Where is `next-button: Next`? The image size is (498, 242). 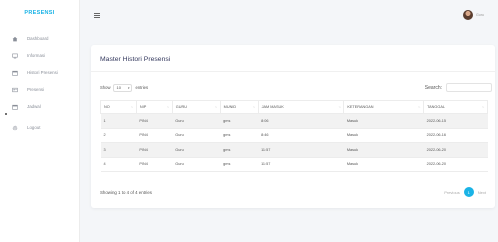
next-button: Next is located at coordinates (482, 192).